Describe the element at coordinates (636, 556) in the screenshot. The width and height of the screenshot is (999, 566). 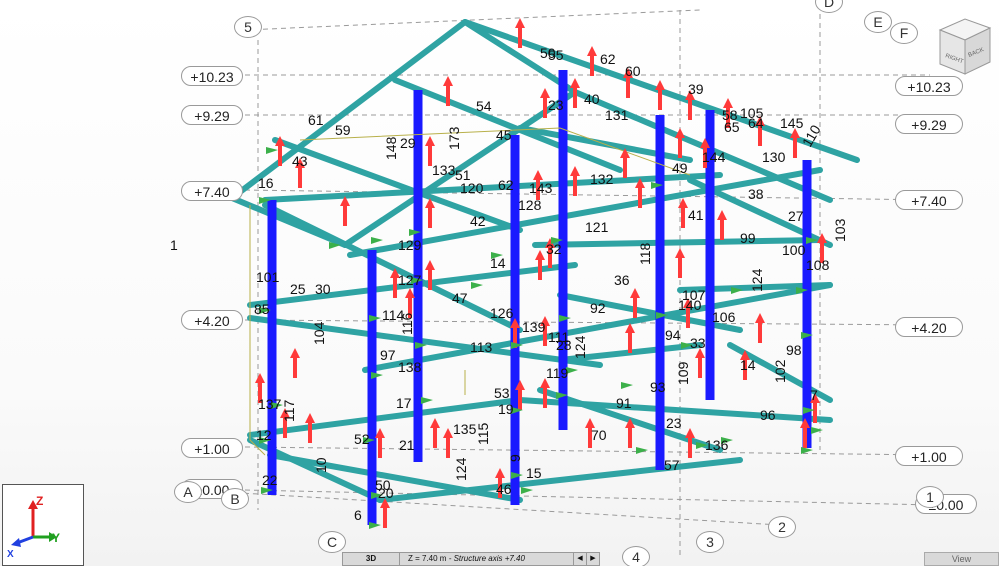
I see `axis-tag-4: 4` at that location.